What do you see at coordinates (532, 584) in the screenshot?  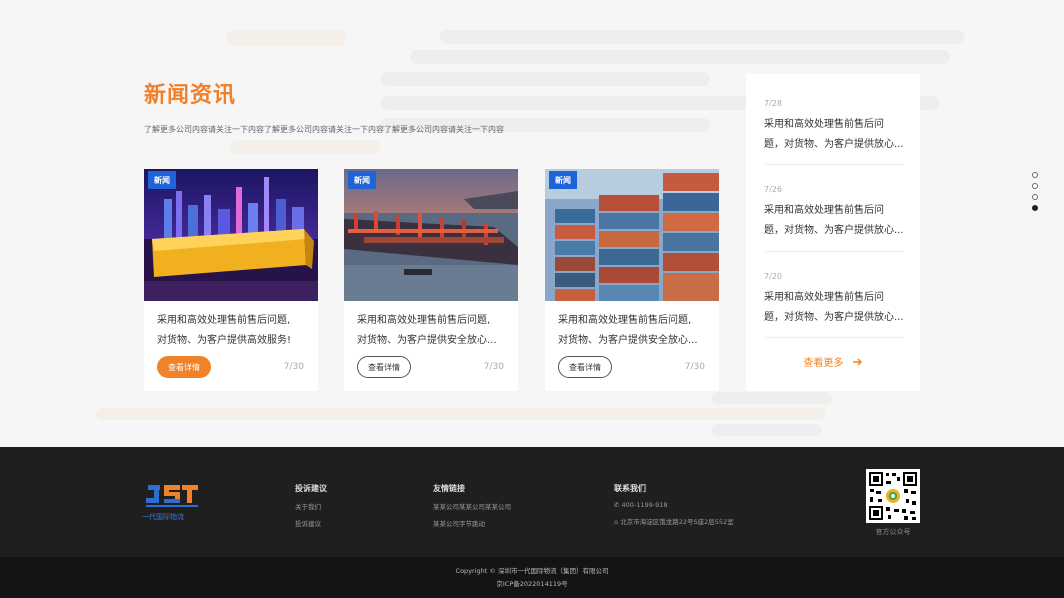 I see `icp-record: 京ICP备2022014119号` at bounding box center [532, 584].